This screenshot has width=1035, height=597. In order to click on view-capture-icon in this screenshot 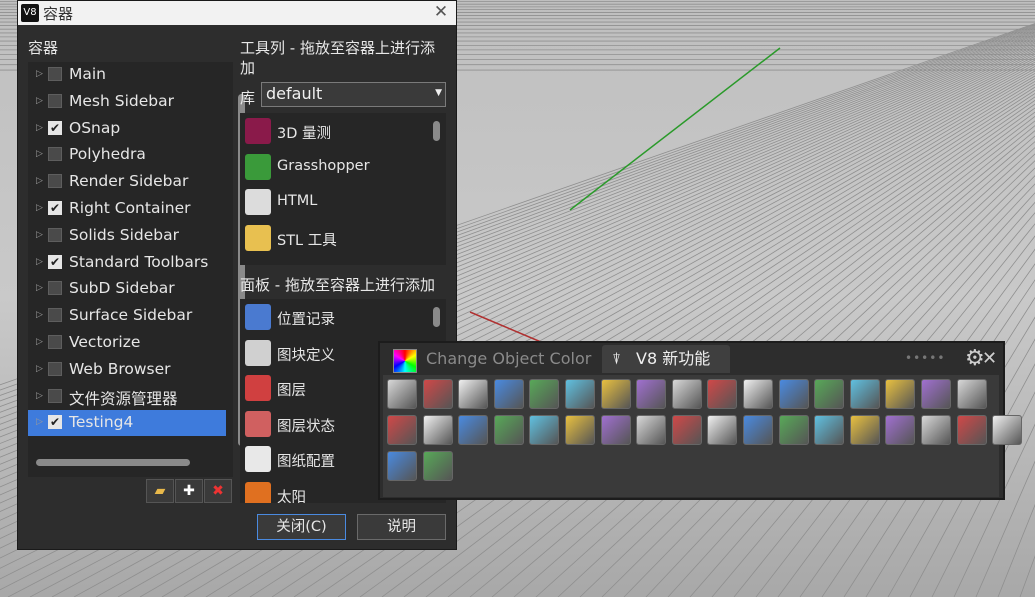, I will do `click(437, 394)`.